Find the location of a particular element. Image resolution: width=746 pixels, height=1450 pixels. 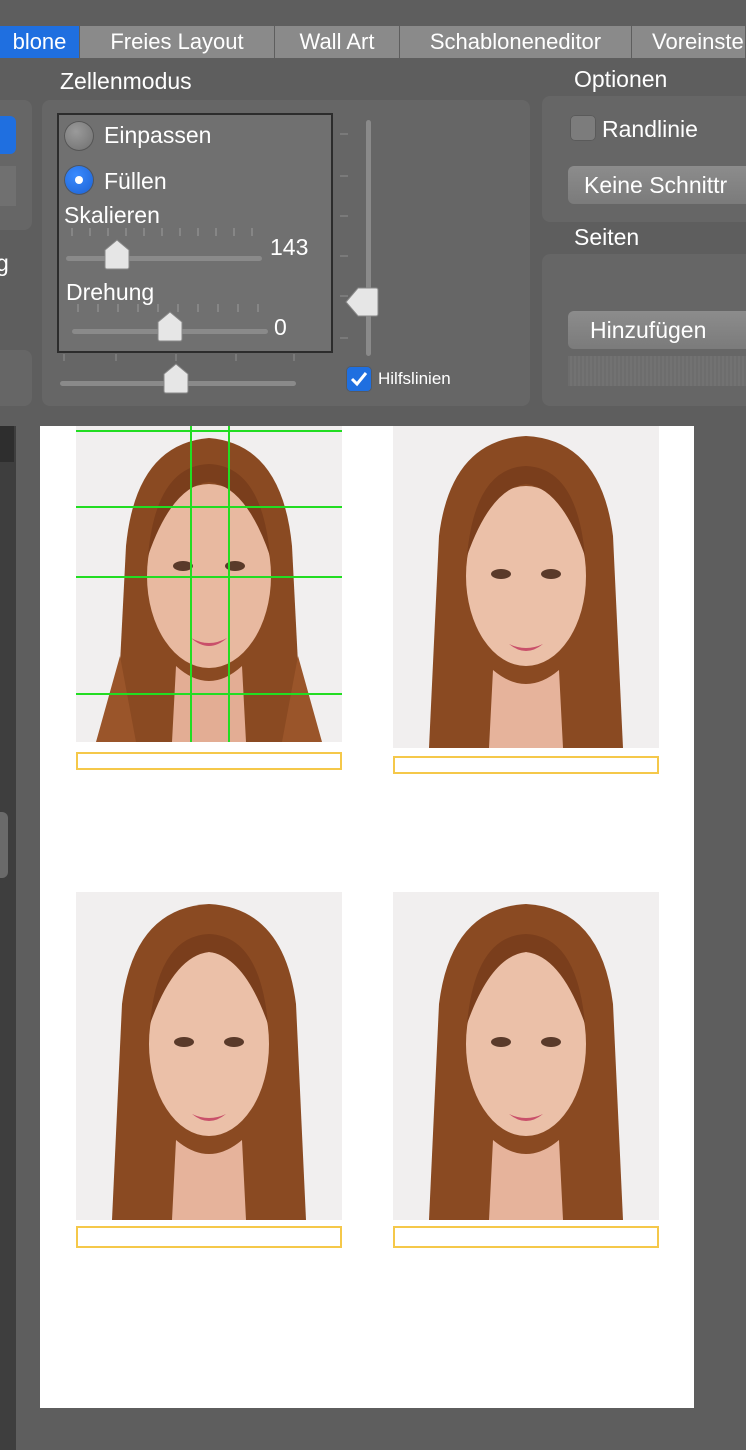

no-cut-button: Keine Schnittr is located at coordinates (657, 185).